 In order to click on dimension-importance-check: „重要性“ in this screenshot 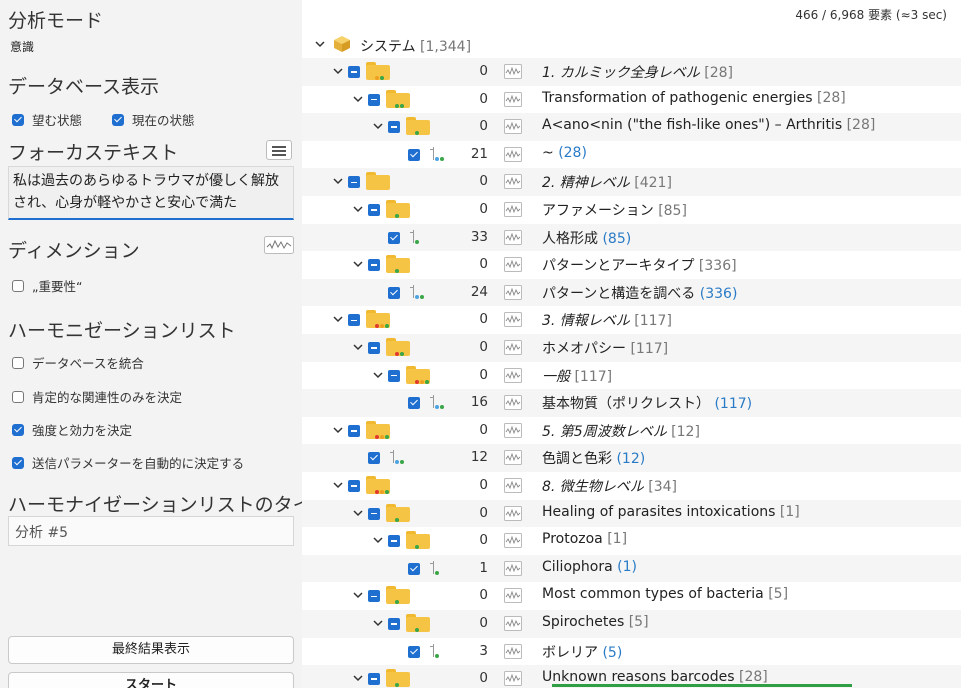, I will do `click(47, 285)`.